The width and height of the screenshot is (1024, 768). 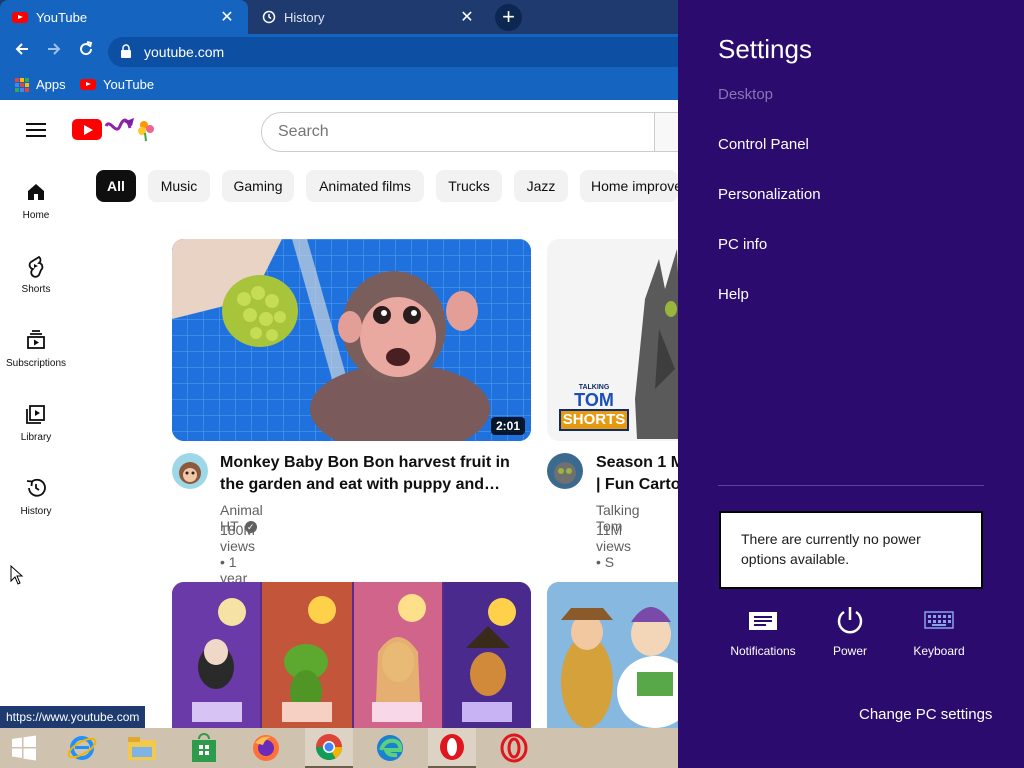 I want to click on chrome-icon, so click(x=329, y=747).